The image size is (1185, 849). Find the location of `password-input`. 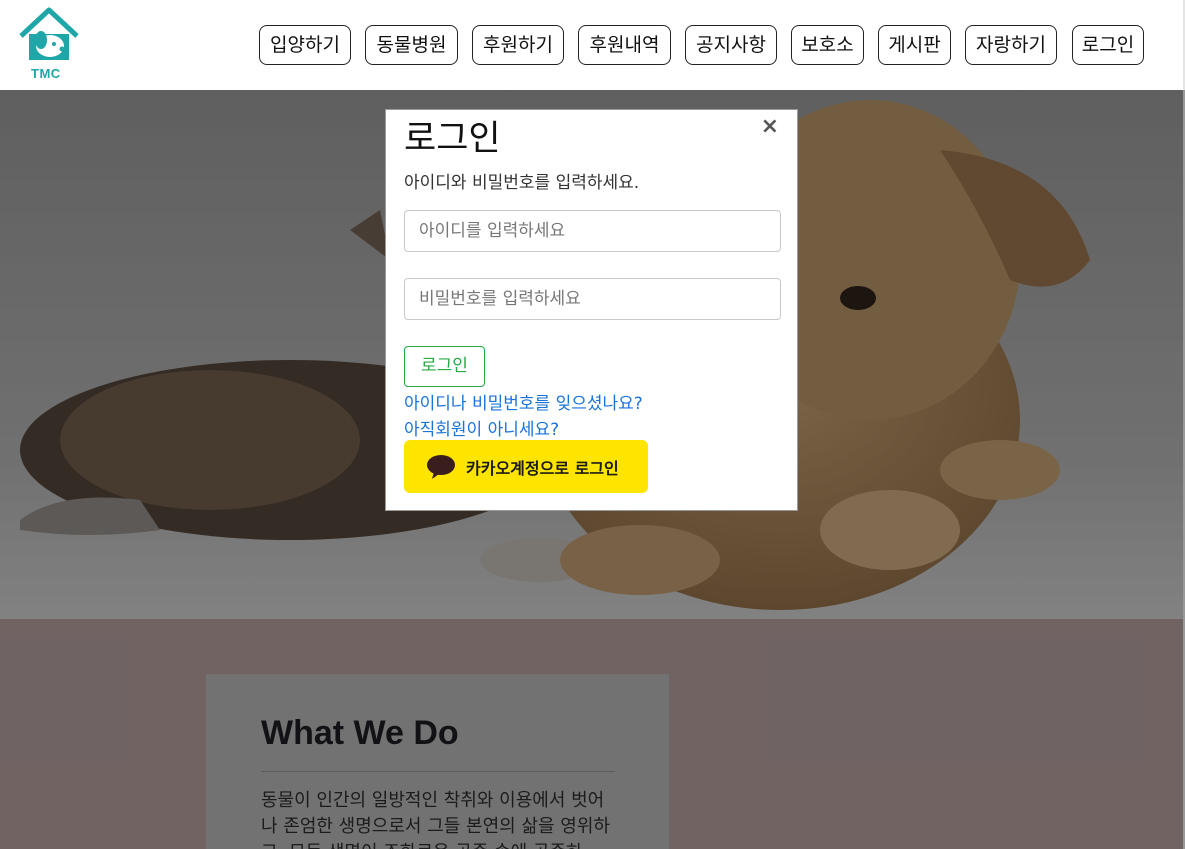

password-input is located at coordinates (592, 299).